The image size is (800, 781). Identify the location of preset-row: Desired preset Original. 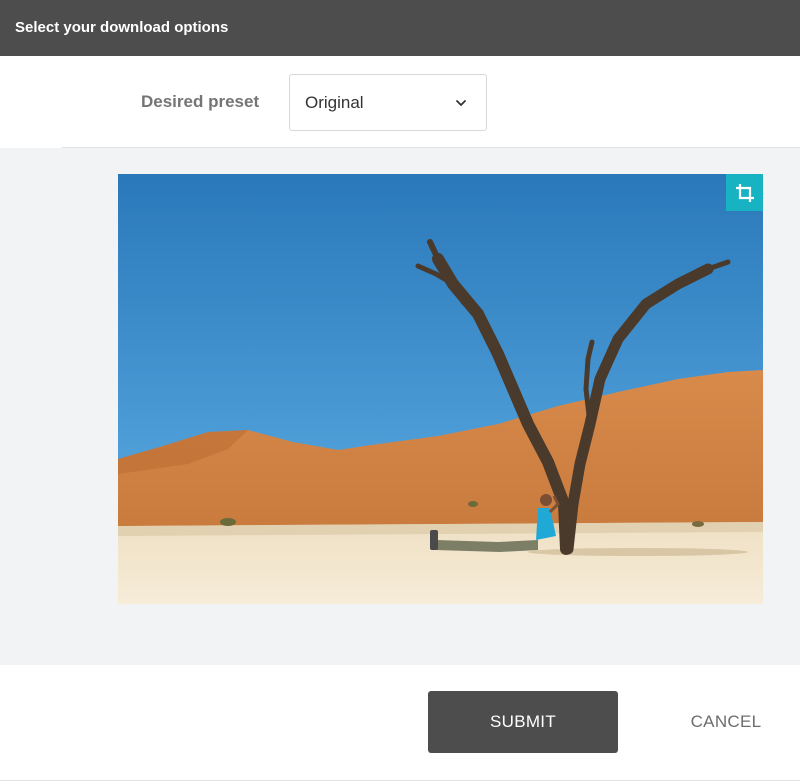
(400, 102).